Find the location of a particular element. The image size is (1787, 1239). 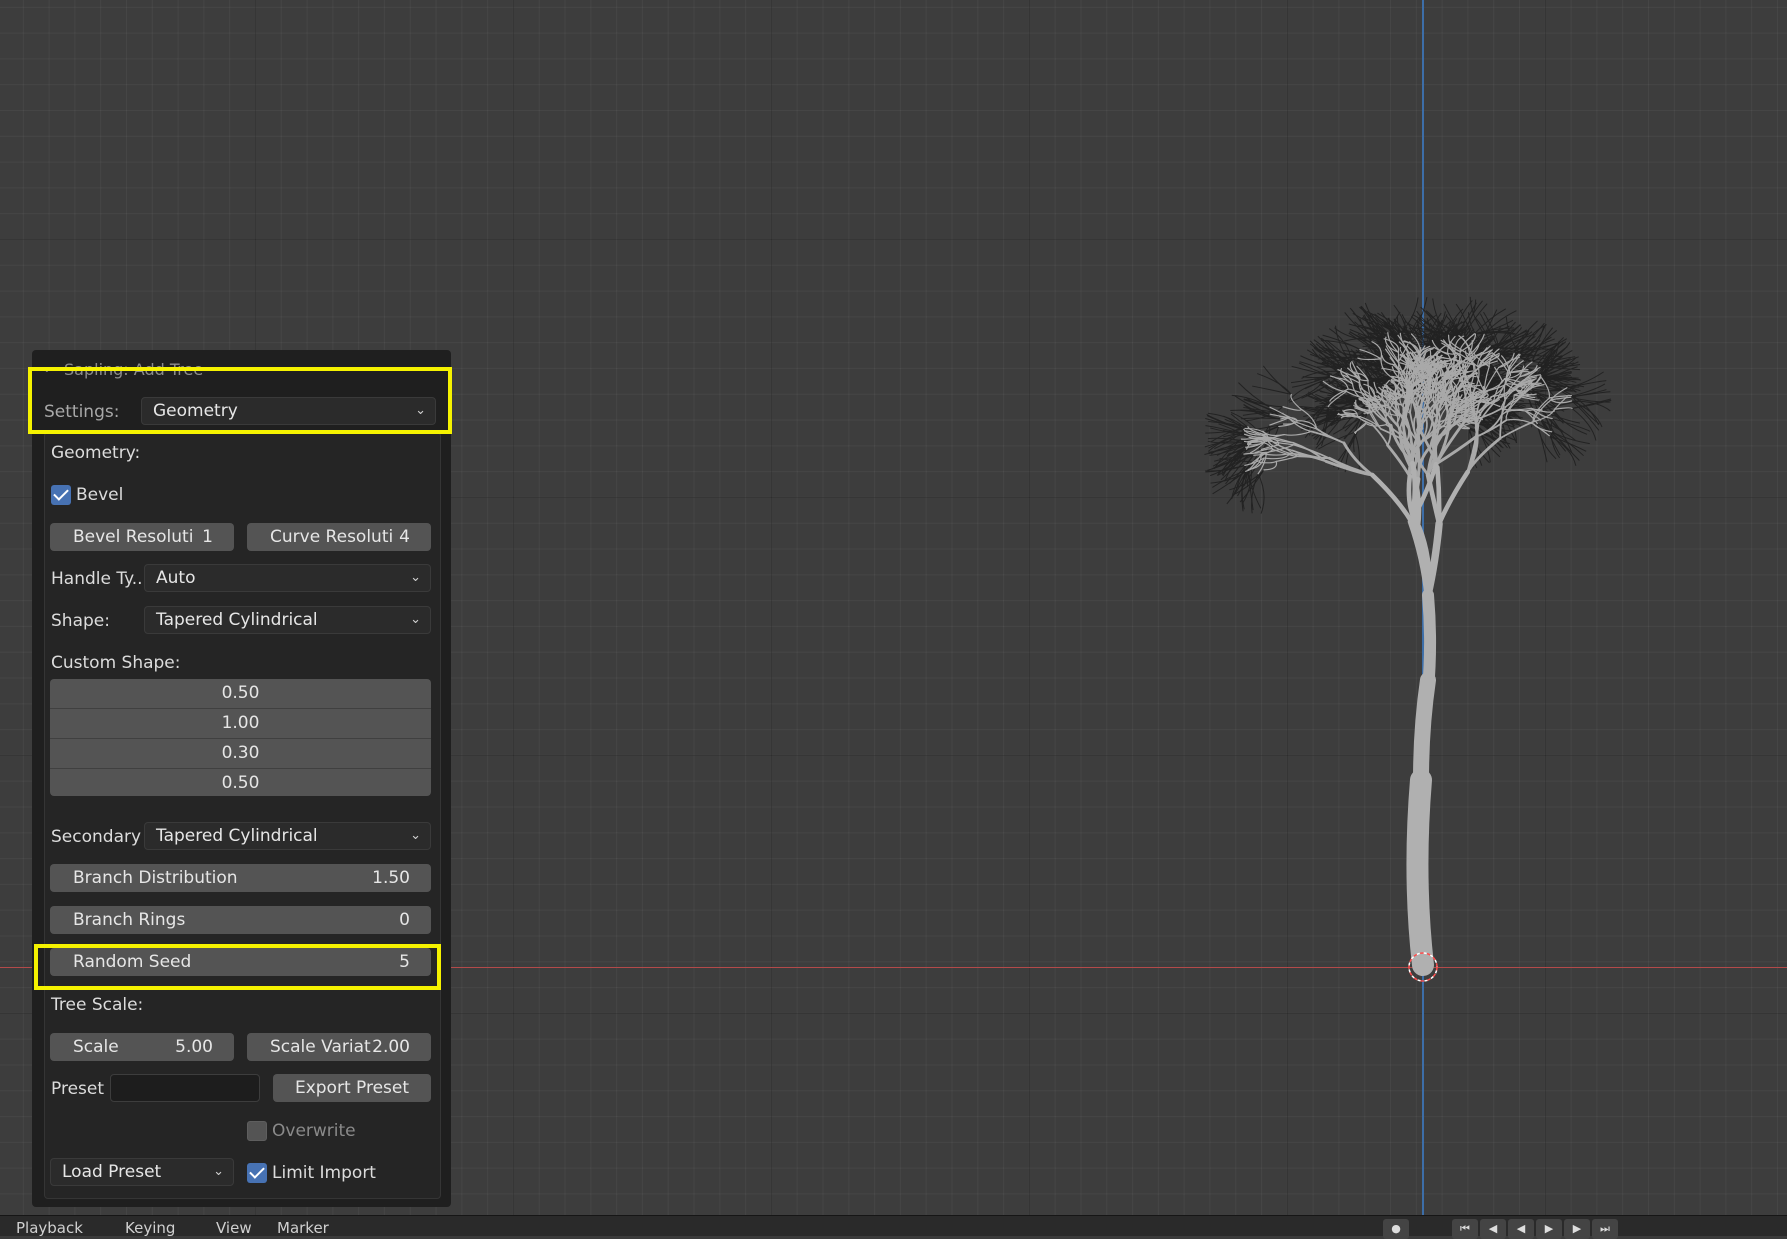

random-seed-label: Random Seed is located at coordinates (132, 962).